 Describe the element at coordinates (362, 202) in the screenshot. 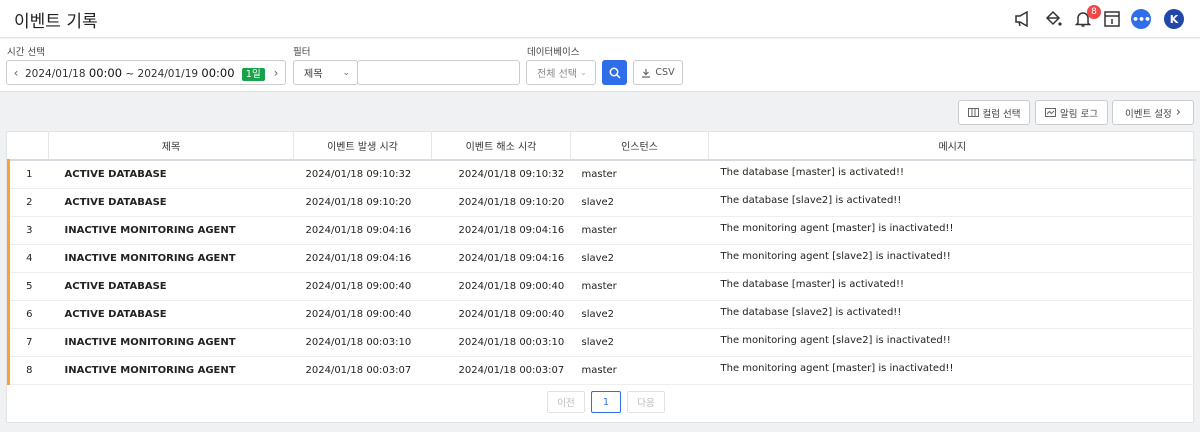

I see `row-occurred: 2024/01/18 09:10:20` at that location.